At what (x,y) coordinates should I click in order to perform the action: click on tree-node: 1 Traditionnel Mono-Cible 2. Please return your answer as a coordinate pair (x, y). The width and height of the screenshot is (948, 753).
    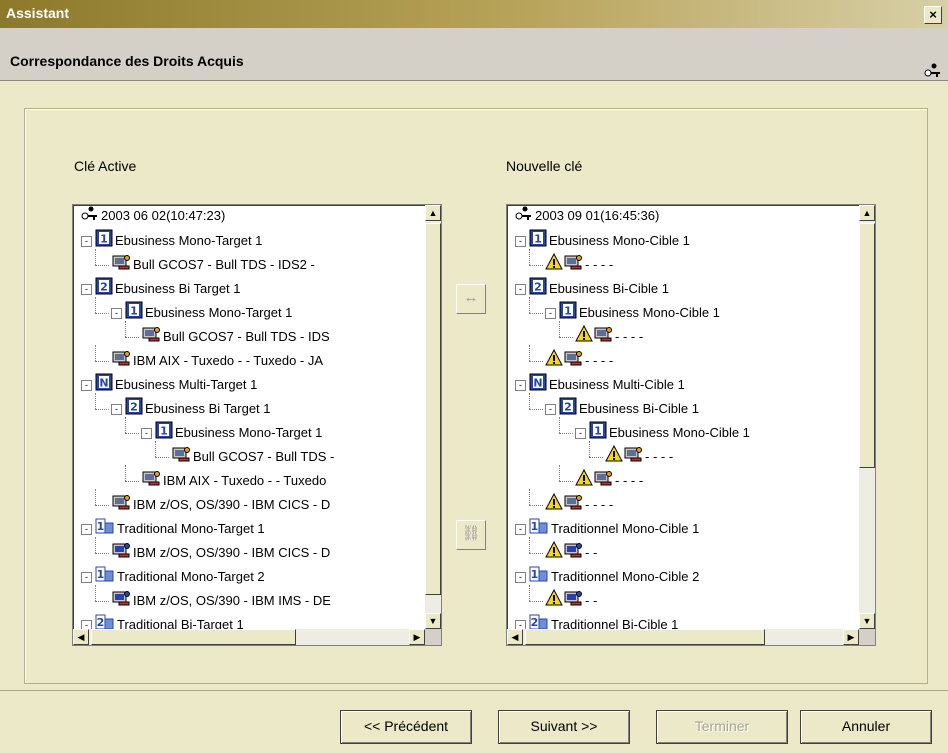
    Looking at the image, I should click on (614, 577).